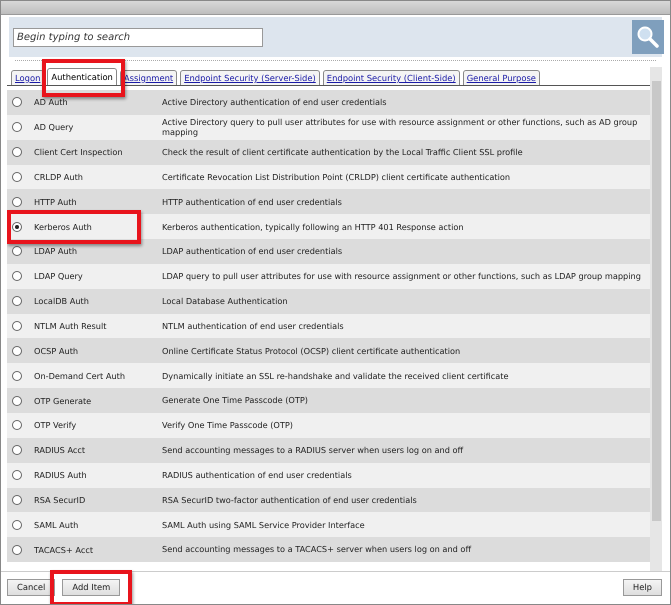  Describe the element at coordinates (59, 177) in the screenshot. I see `item-name: CRLDP Auth` at that location.